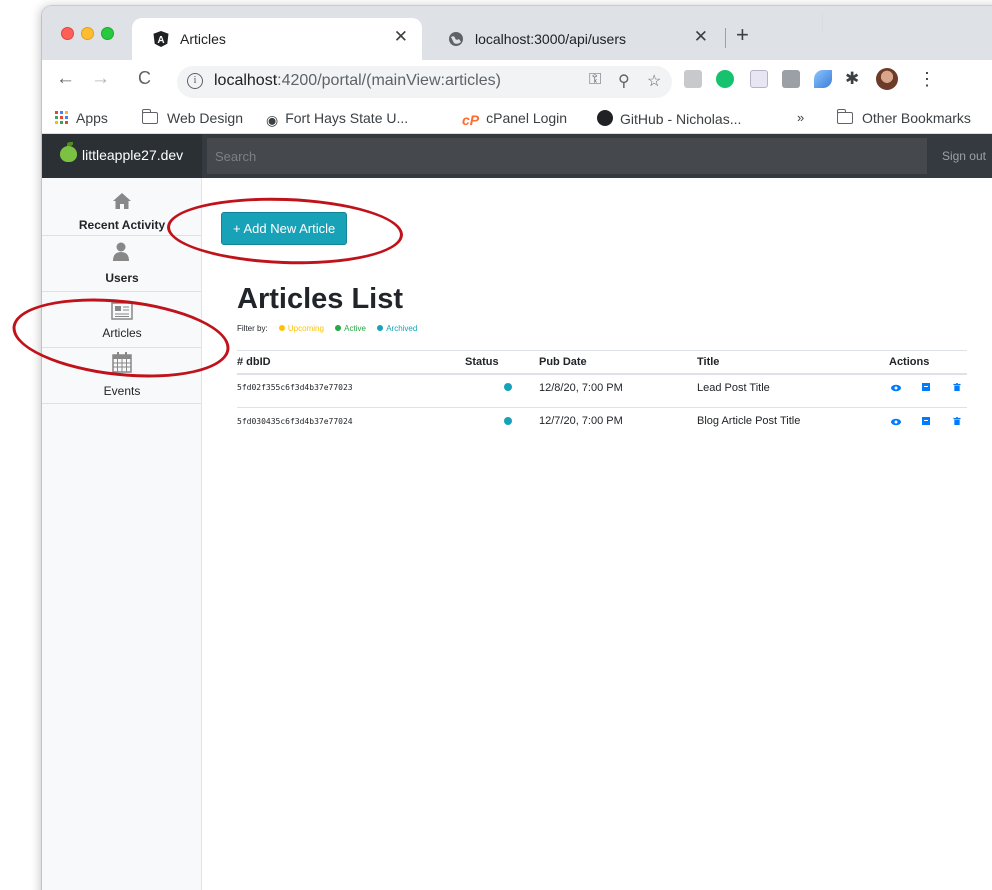  What do you see at coordinates (800, 117) in the screenshot?
I see `bookmarks-overflow-button: »` at bounding box center [800, 117].